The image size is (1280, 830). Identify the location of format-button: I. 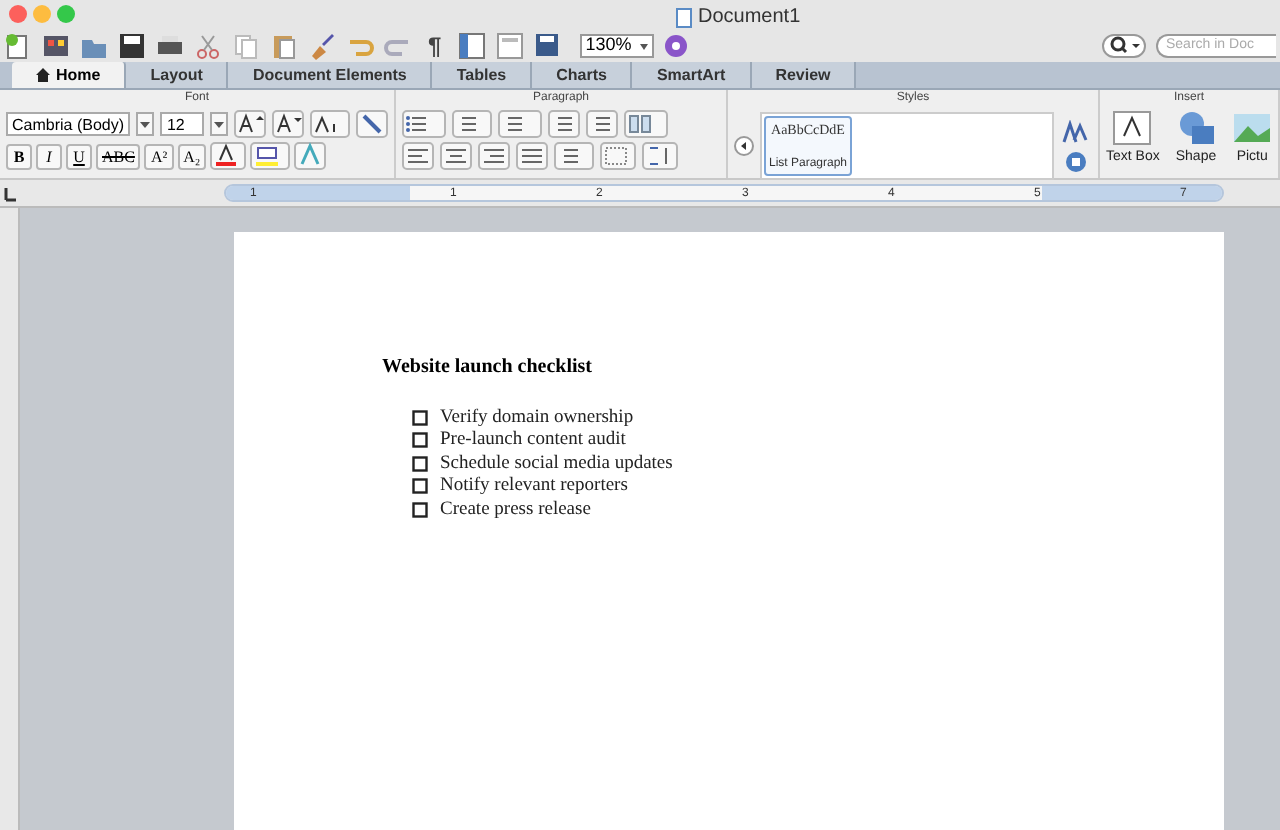
(49, 156).